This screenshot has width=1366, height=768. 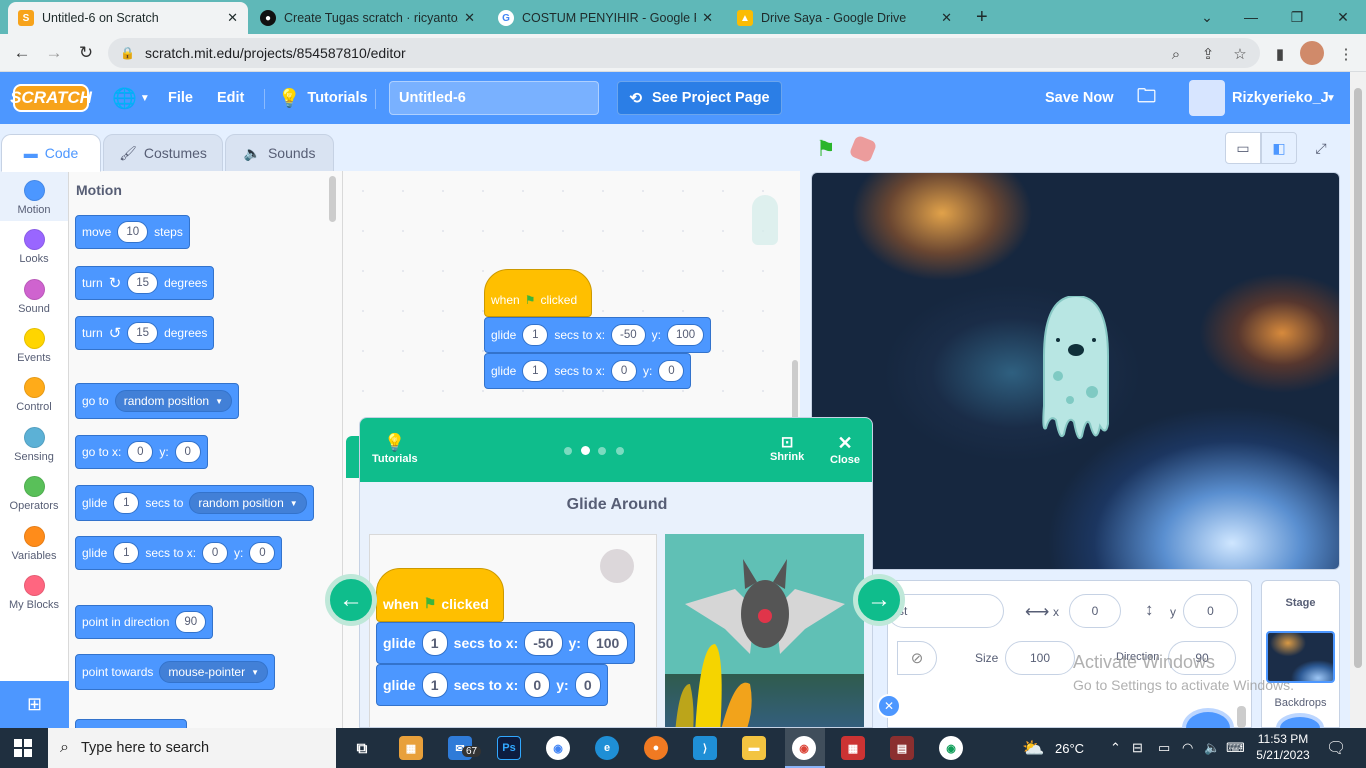 What do you see at coordinates (1358, 378) in the screenshot?
I see `scrollbar-thumb` at bounding box center [1358, 378].